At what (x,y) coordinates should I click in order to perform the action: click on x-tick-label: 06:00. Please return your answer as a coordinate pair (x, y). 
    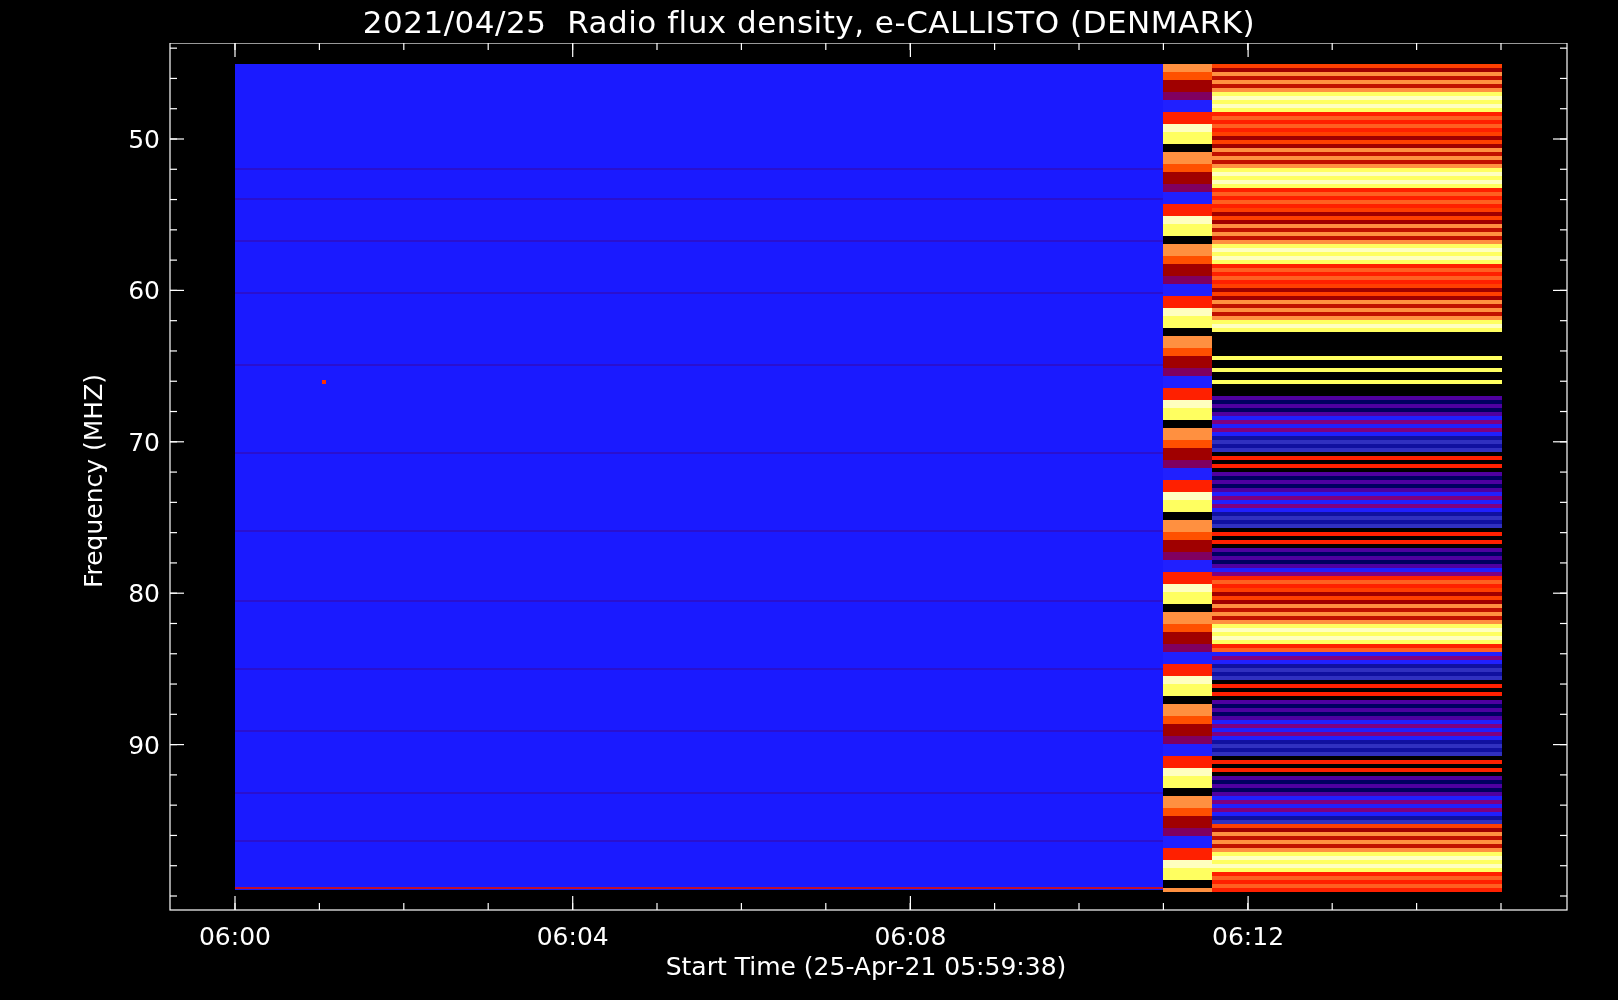
    Looking at the image, I should click on (235, 936).